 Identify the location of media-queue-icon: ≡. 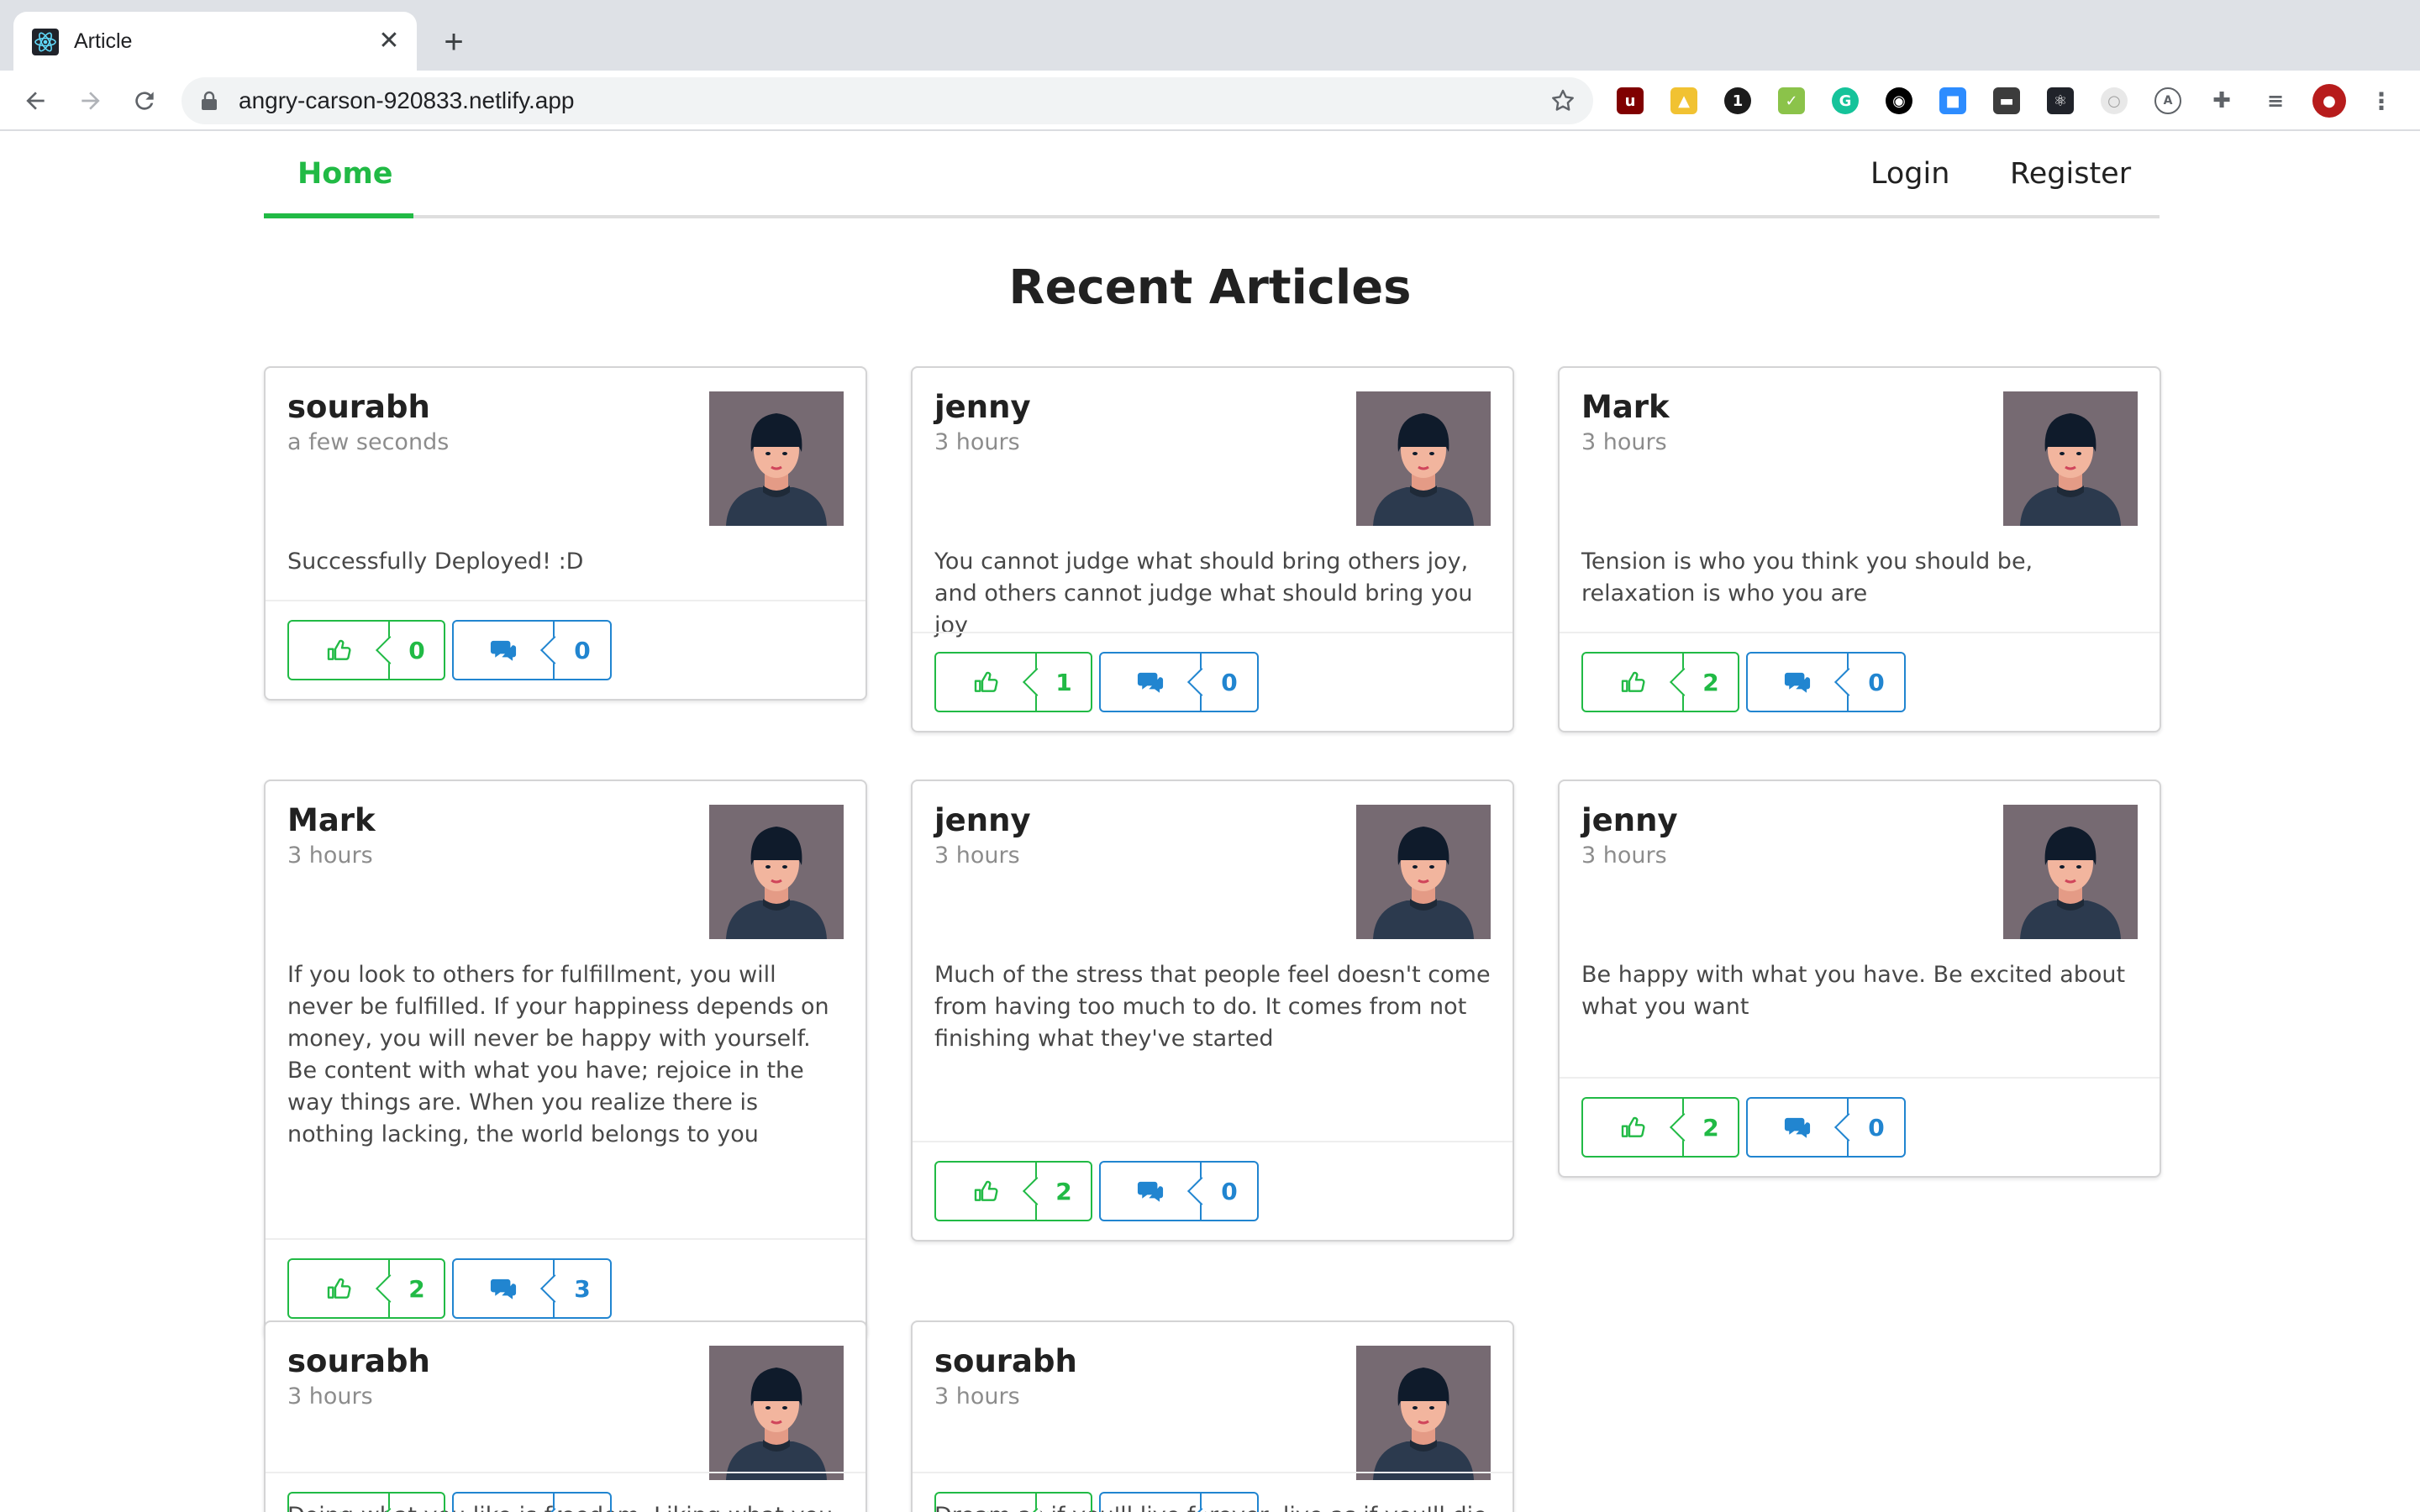
(2275, 100).